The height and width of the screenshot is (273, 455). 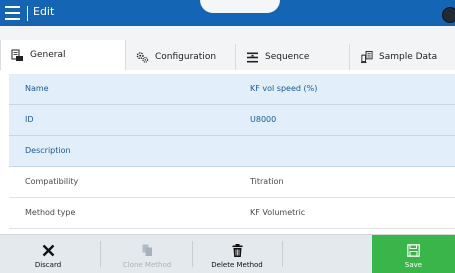 I want to click on row-name-value: KF vol speed (%), so click(x=284, y=88).